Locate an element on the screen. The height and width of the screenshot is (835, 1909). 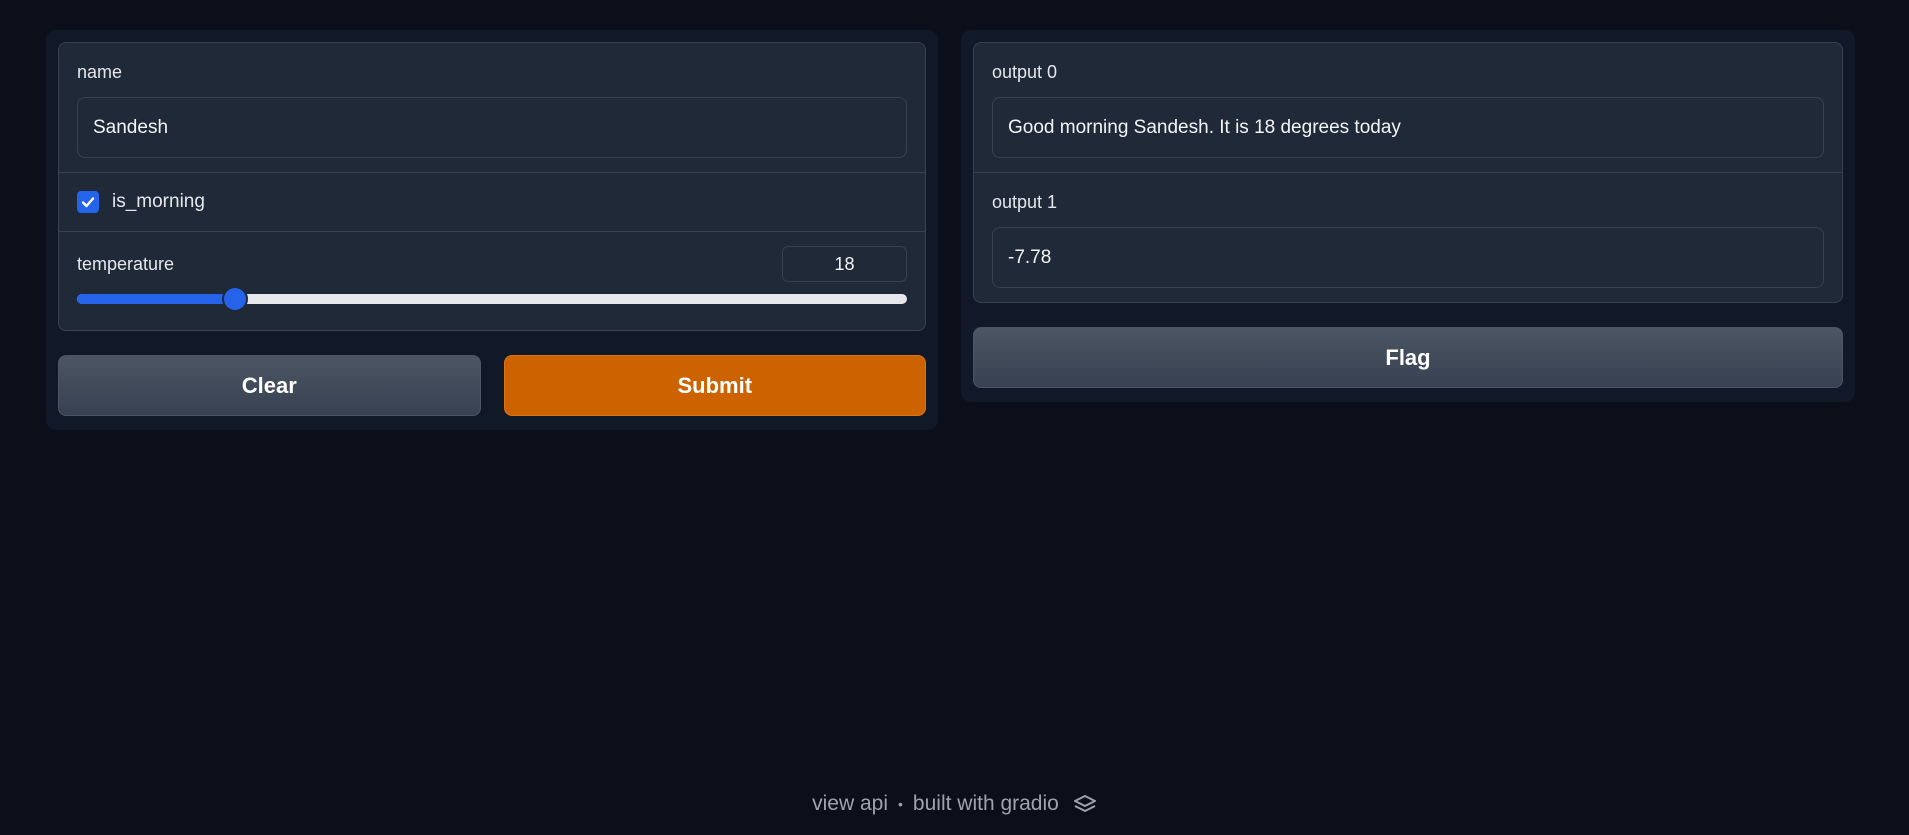
output-1-textbox: -7.78 is located at coordinates (1408, 257).